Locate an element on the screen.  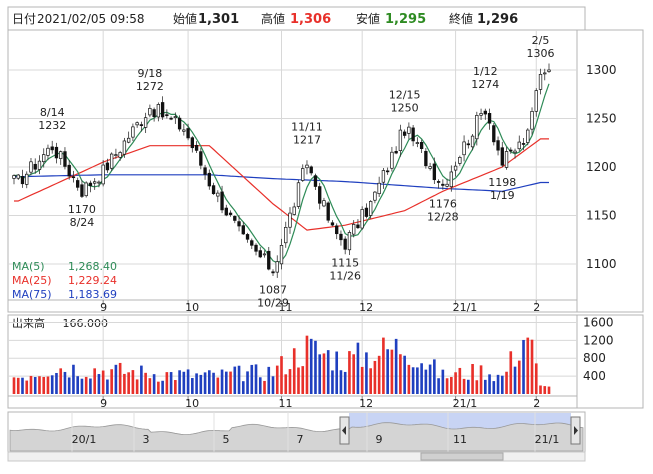
close-value: 1,296 is located at coordinates (497, 19).